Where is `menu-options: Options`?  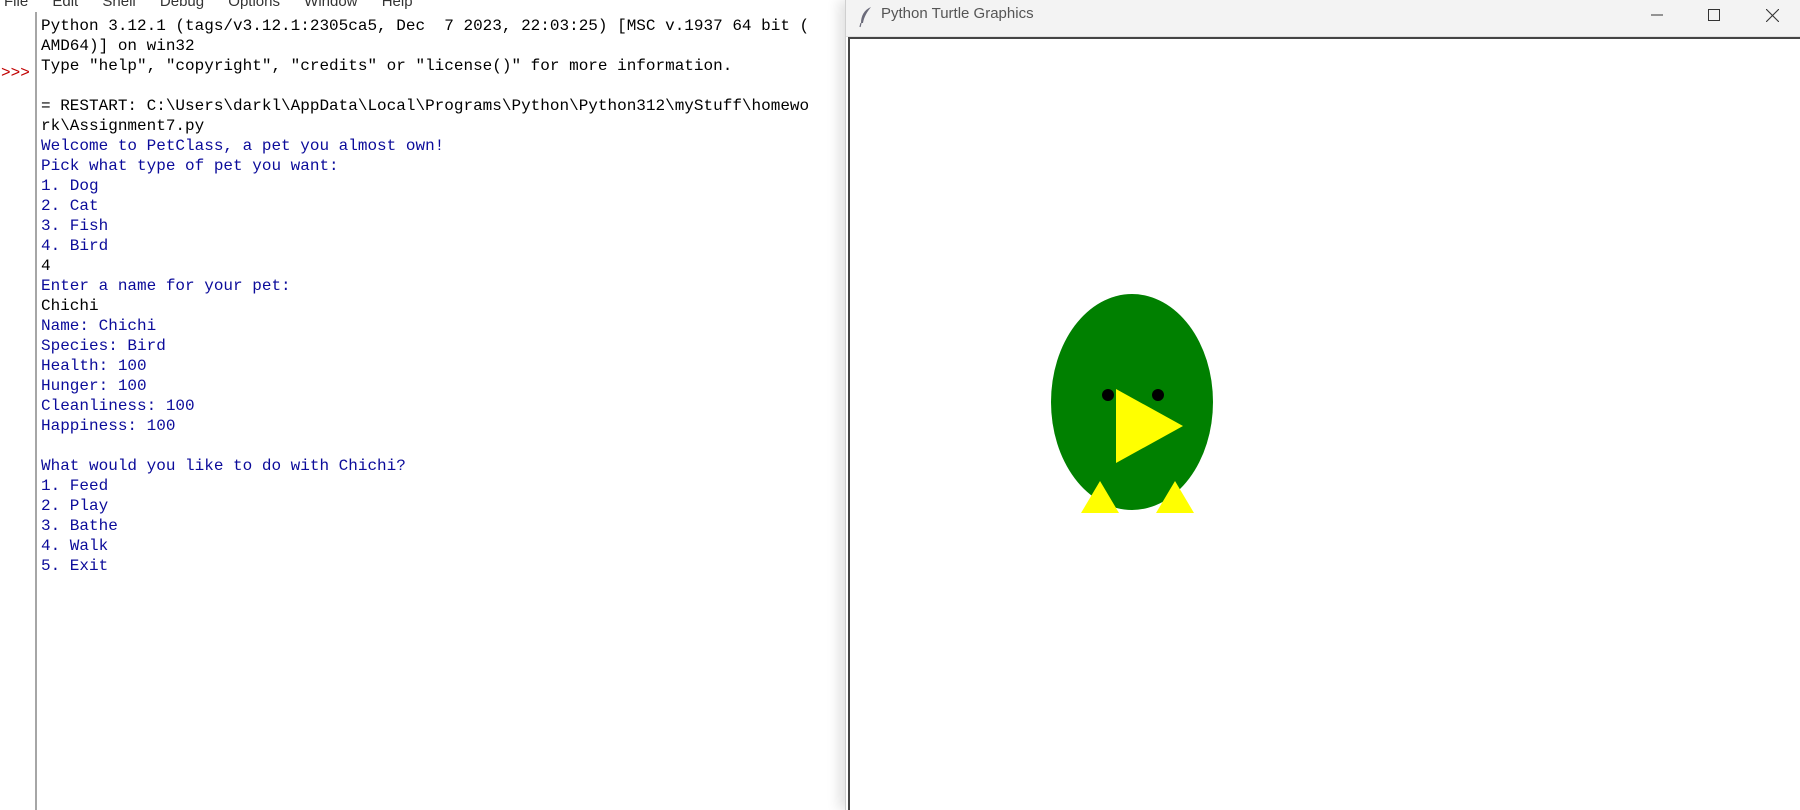
menu-options: Options is located at coordinates (254, 5).